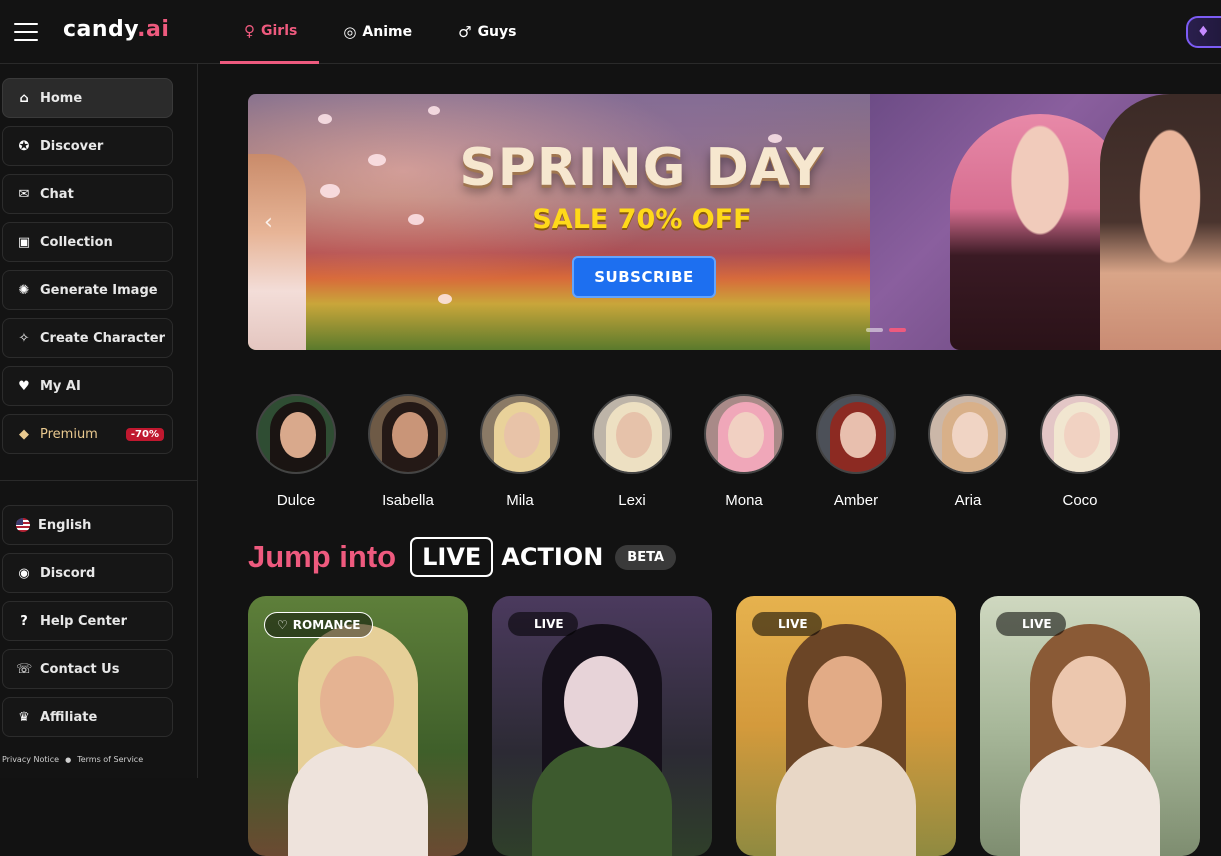  Describe the element at coordinates (1080, 500) in the screenshot. I see `avatar-name: Coco` at that location.